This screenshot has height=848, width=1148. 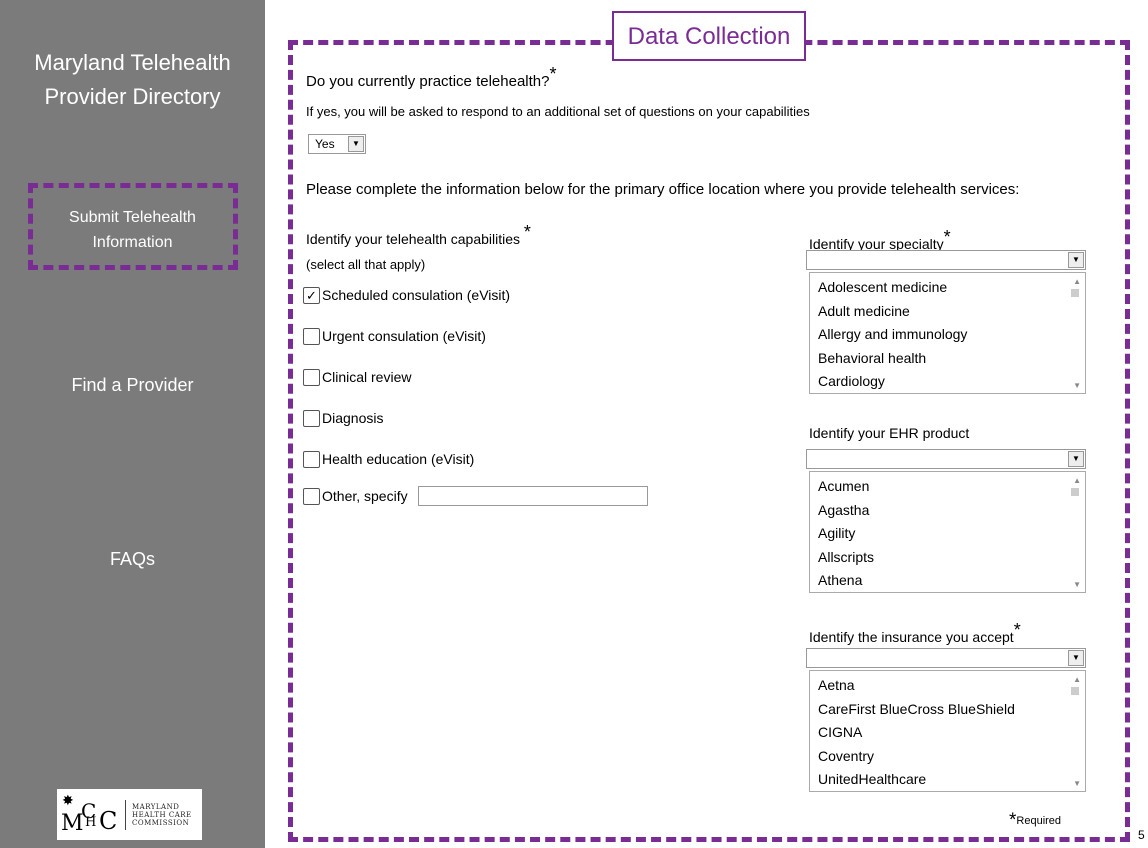 I want to click on capability-diagnosis: Diagnosis, so click(x=343, y=418).